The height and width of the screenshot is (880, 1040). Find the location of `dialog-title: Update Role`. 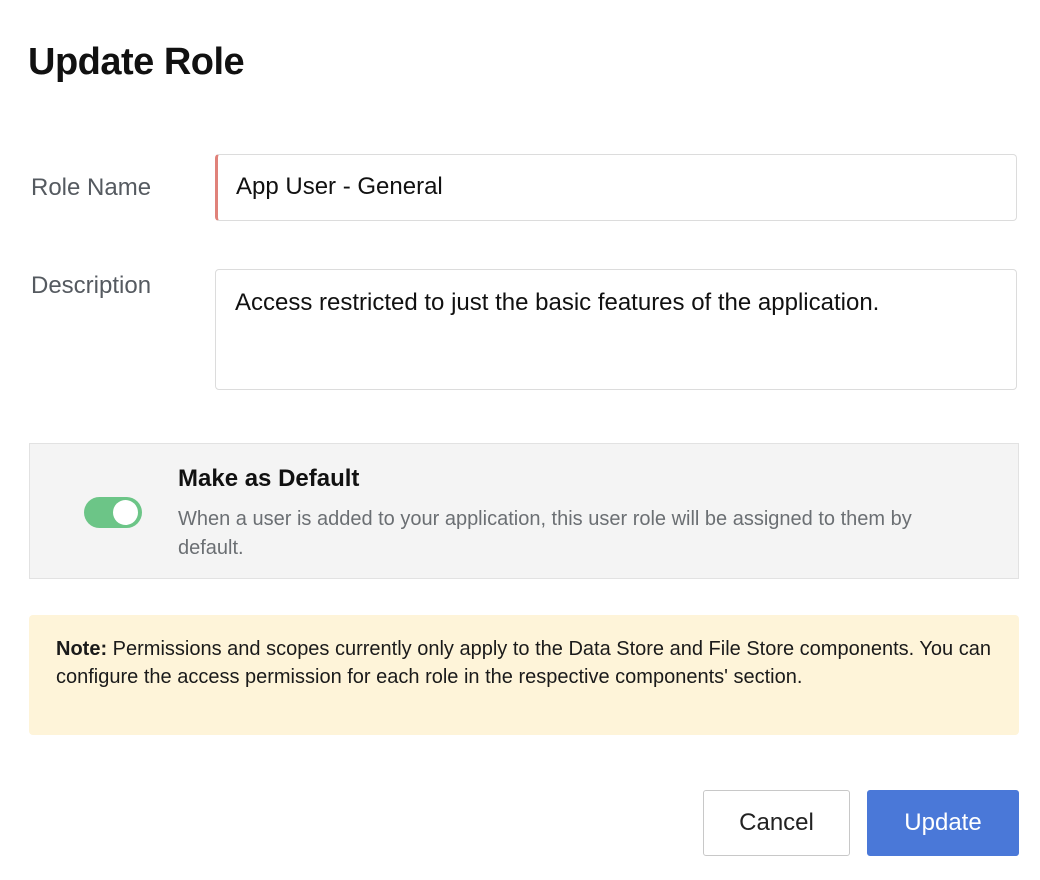

dialog-title: Update Role is located at coordinates (136, 62).